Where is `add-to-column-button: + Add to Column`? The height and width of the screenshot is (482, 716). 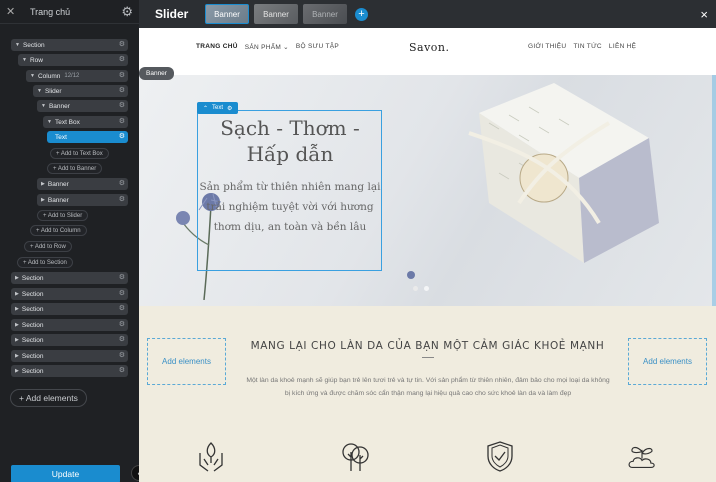
add-to-column-button: + Add to Column is located at coordinates (58, 230).